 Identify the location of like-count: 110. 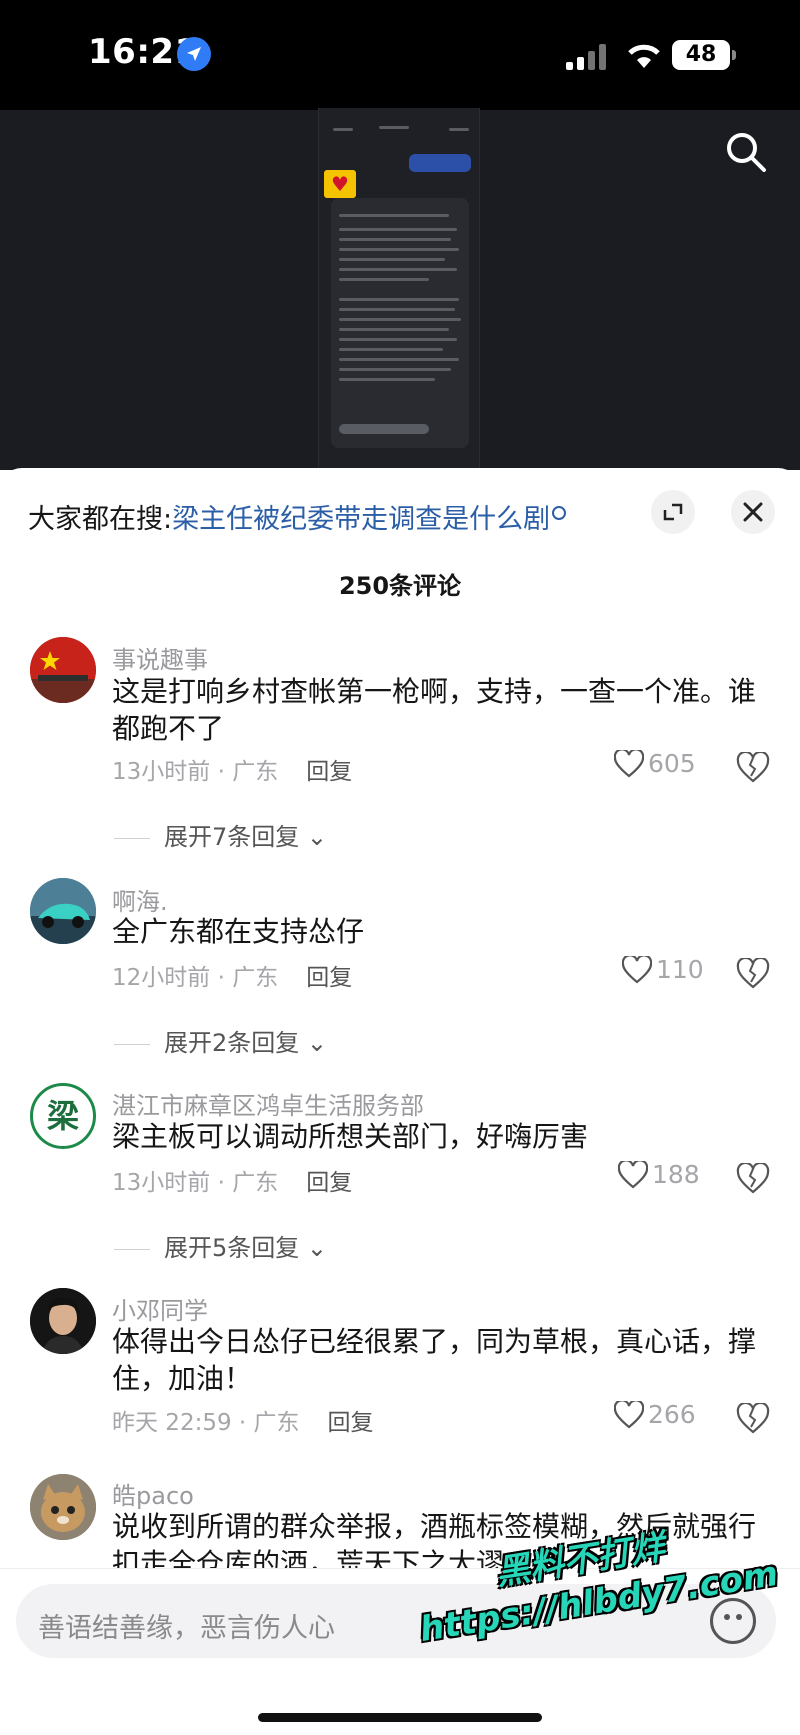
(680, 969).